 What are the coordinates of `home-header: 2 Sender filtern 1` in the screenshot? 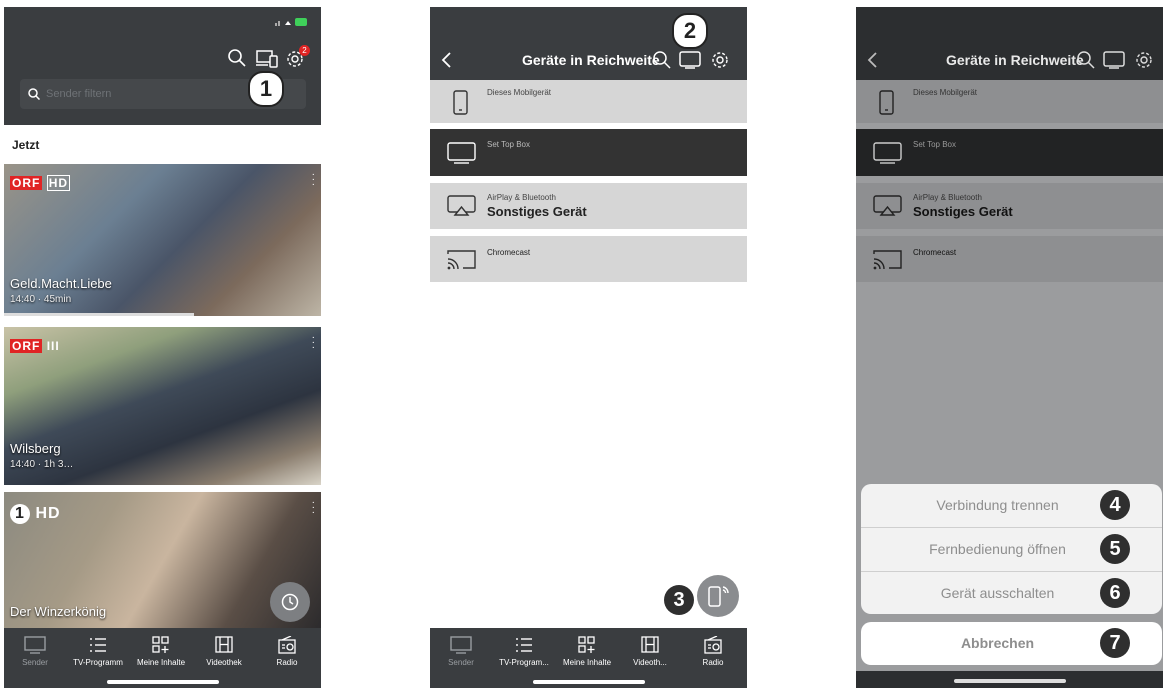 It's located at (162, 66).